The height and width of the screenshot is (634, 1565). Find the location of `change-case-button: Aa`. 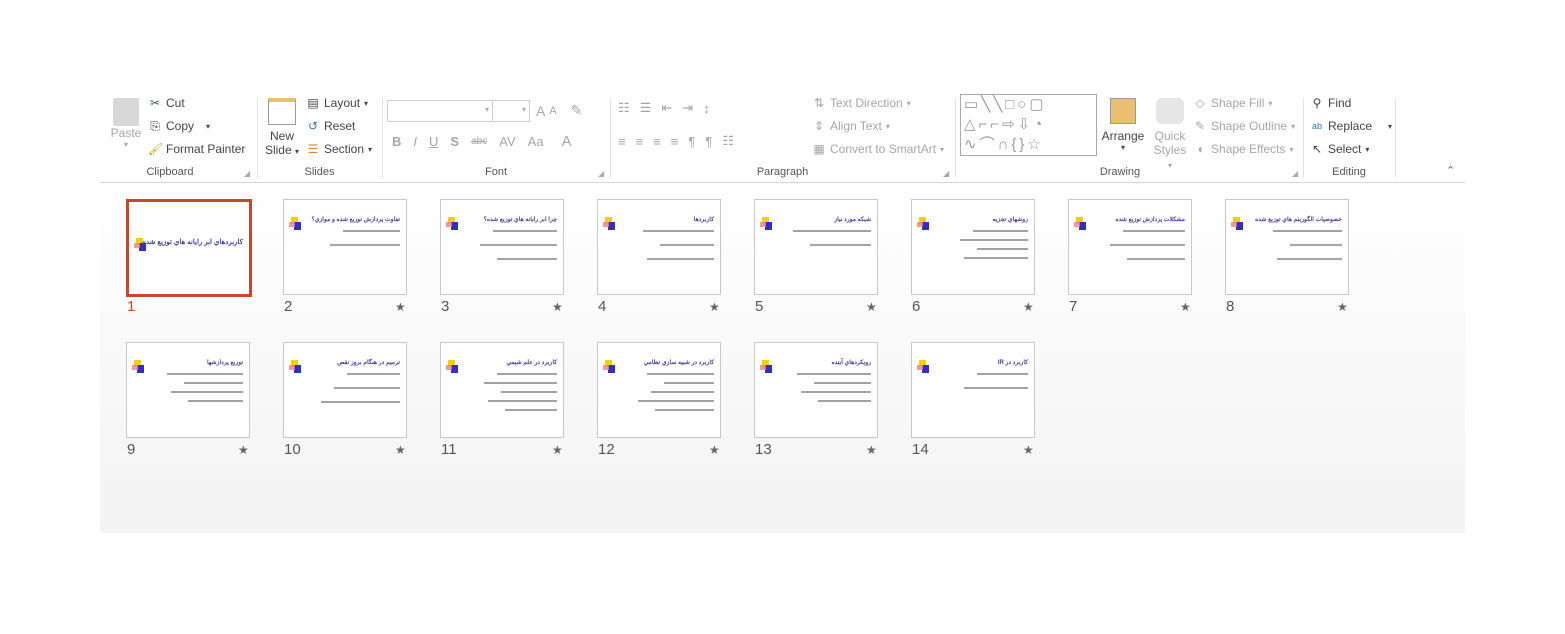

change-case-button: Aa is located at coordinates (536, 141).